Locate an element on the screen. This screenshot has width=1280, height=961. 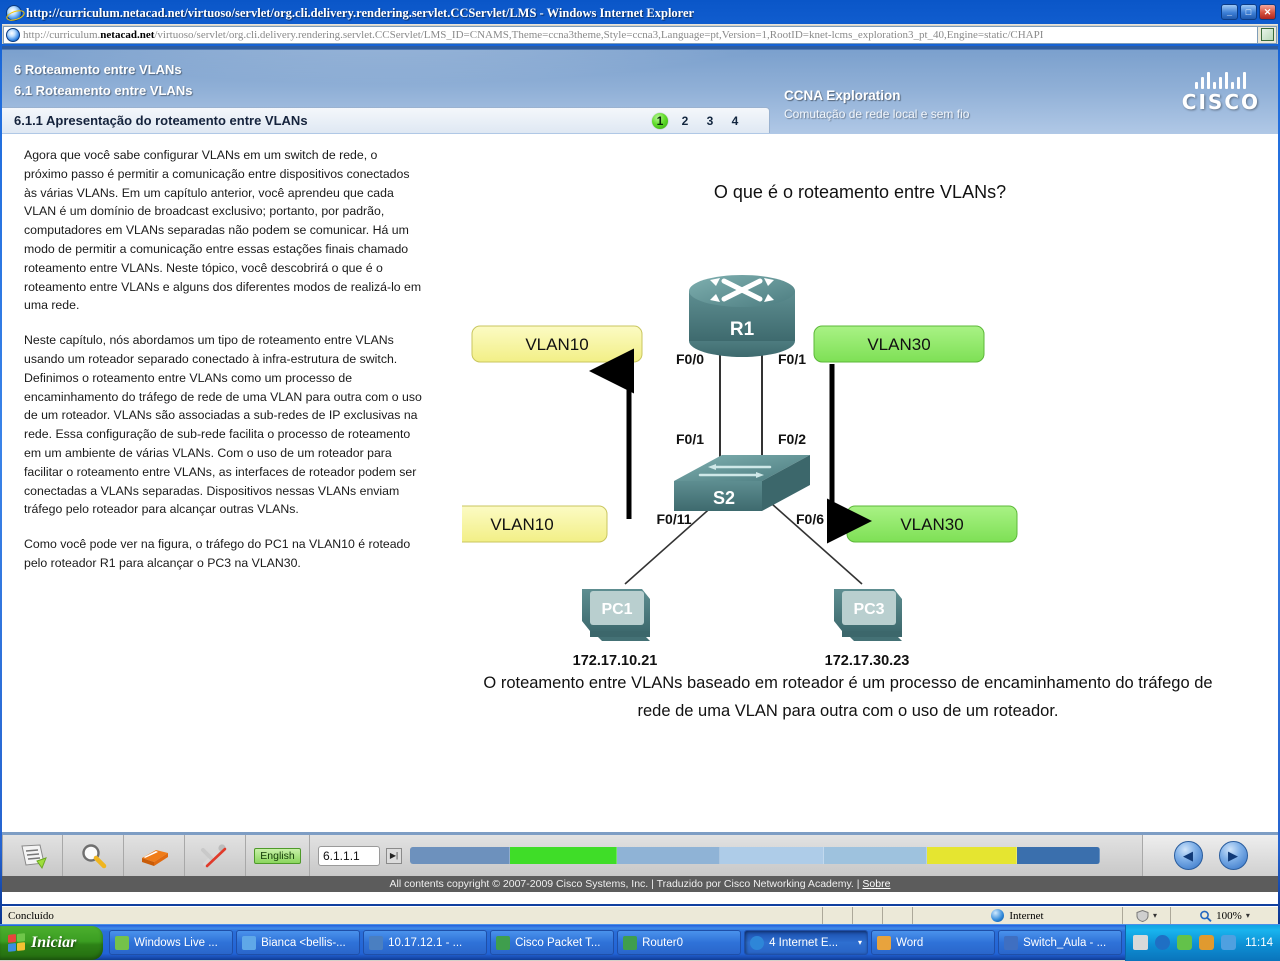
protected-mode-caret: ▾ is located at coordinates (1155, 915).